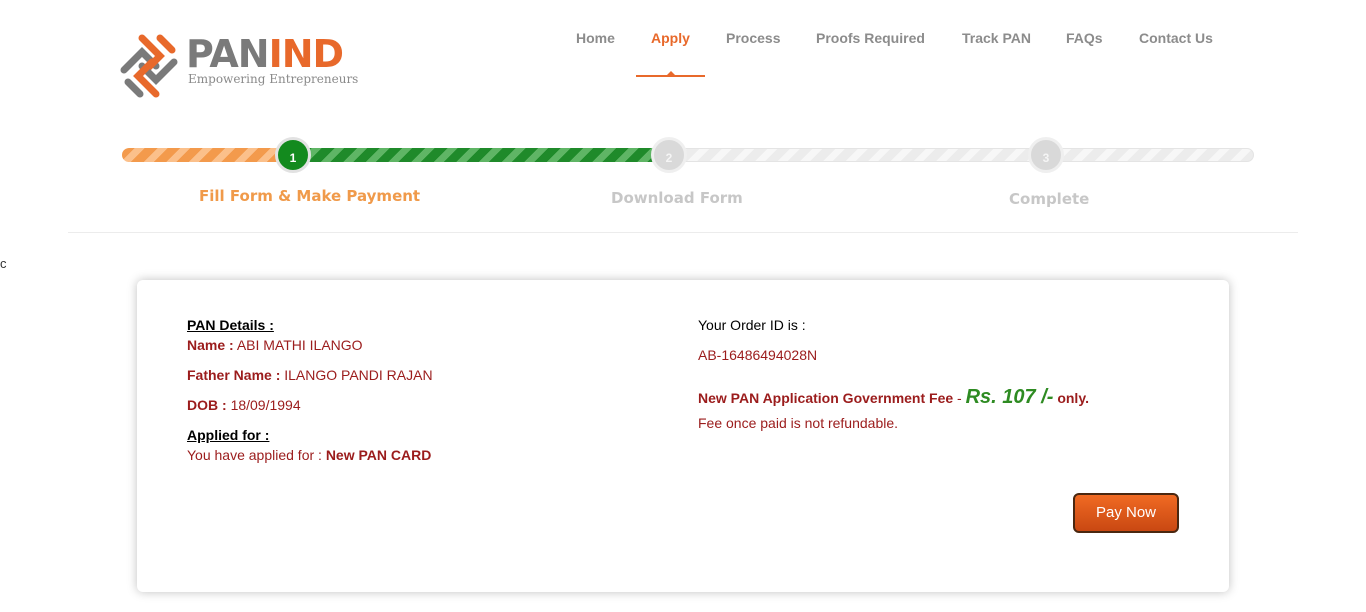  What do you see at coordinates (683, 232) in the screenshot?
I see `header-divider` at bounding box center [683, 232].